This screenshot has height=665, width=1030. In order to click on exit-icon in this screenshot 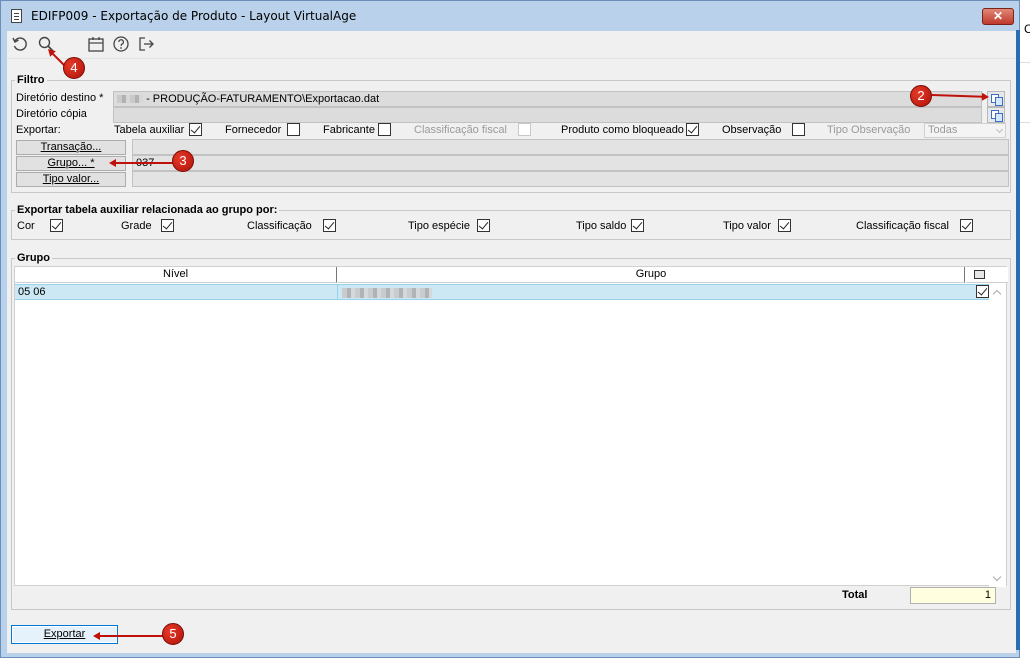, I will do `click(146, 44)`.